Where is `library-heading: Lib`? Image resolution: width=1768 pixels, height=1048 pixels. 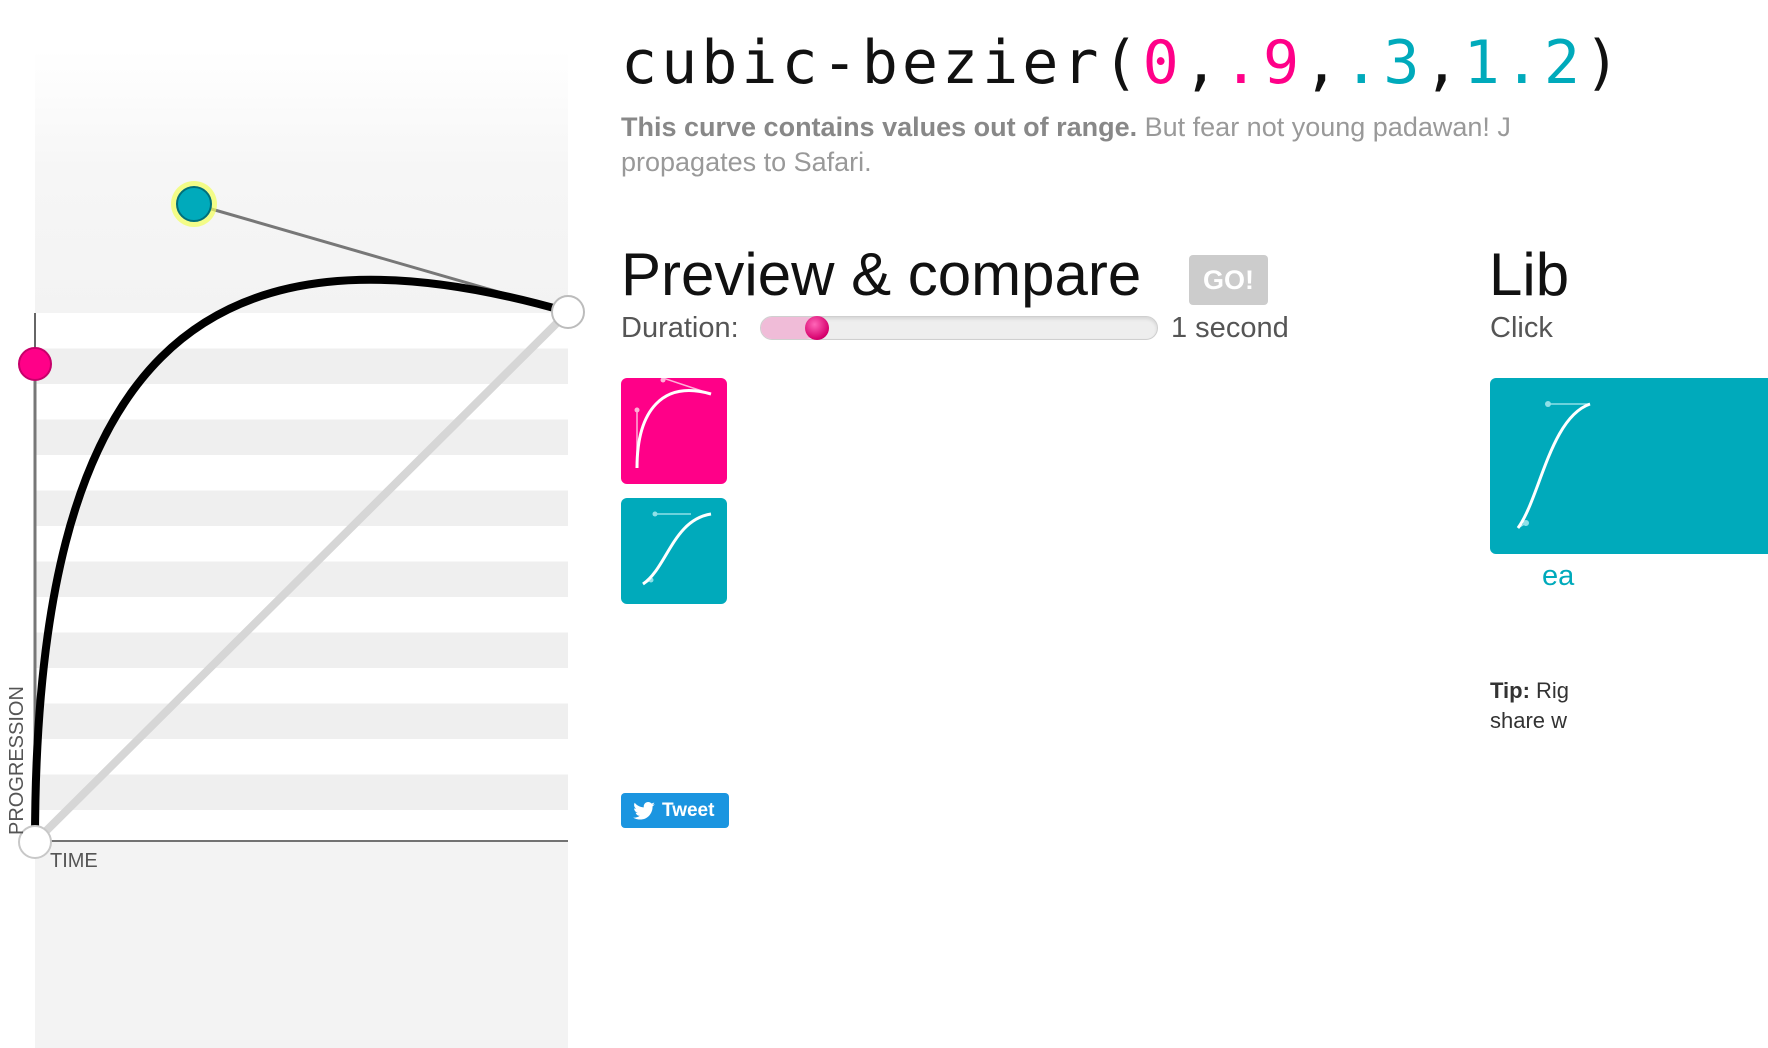
library-heading: Lib is located at coordinates (1529, 274).